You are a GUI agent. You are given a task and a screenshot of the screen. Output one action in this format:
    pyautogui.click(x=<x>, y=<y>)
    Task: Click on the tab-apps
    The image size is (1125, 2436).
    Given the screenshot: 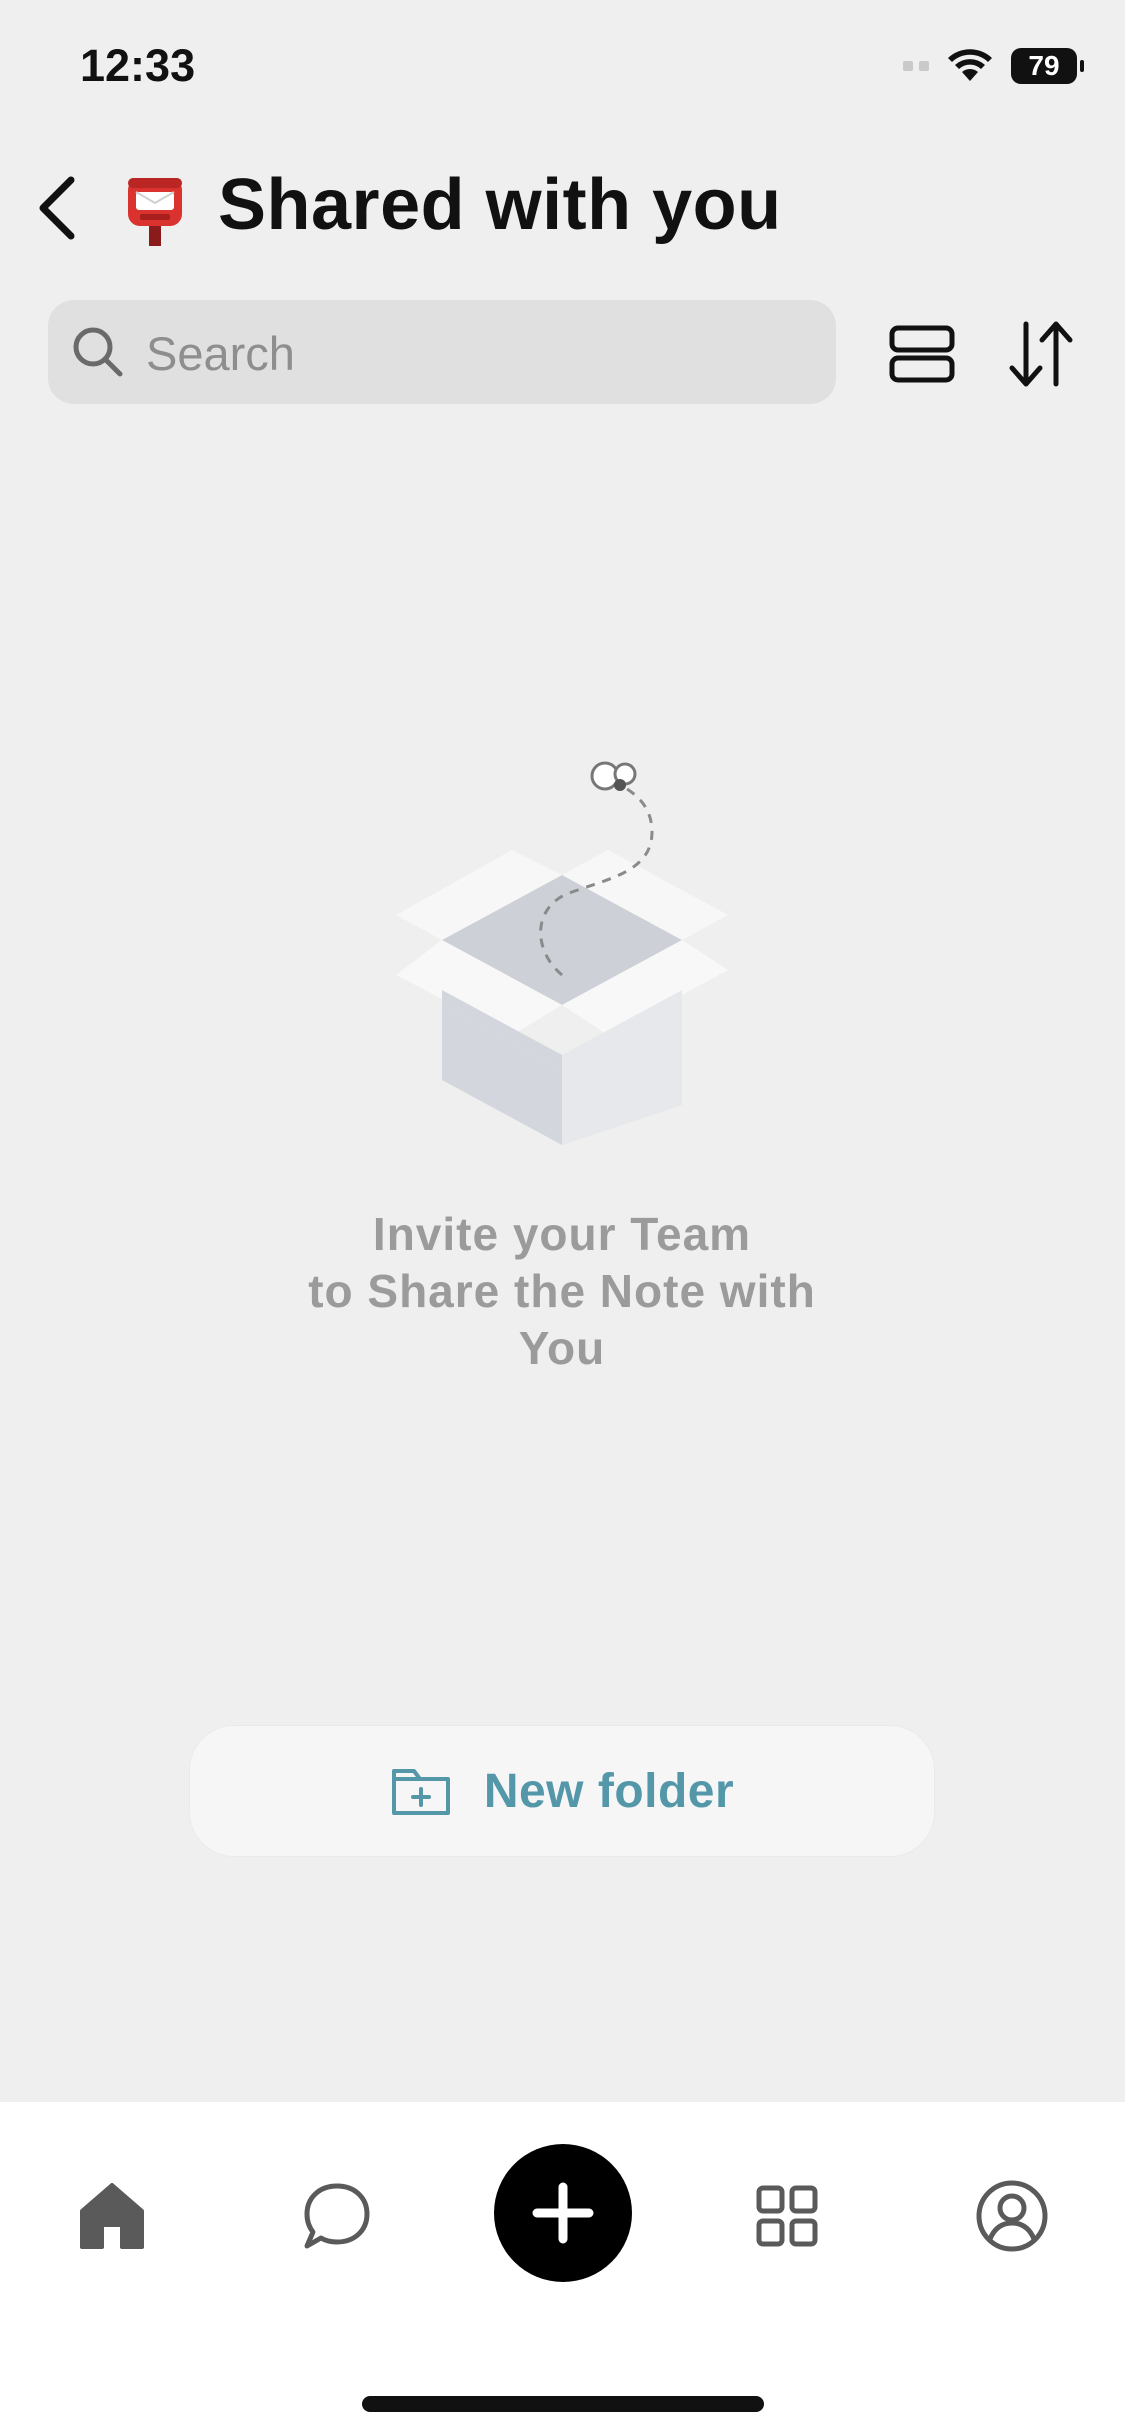 What is the action you would take?
    pyautogui.click(x=787, y=2216)
    